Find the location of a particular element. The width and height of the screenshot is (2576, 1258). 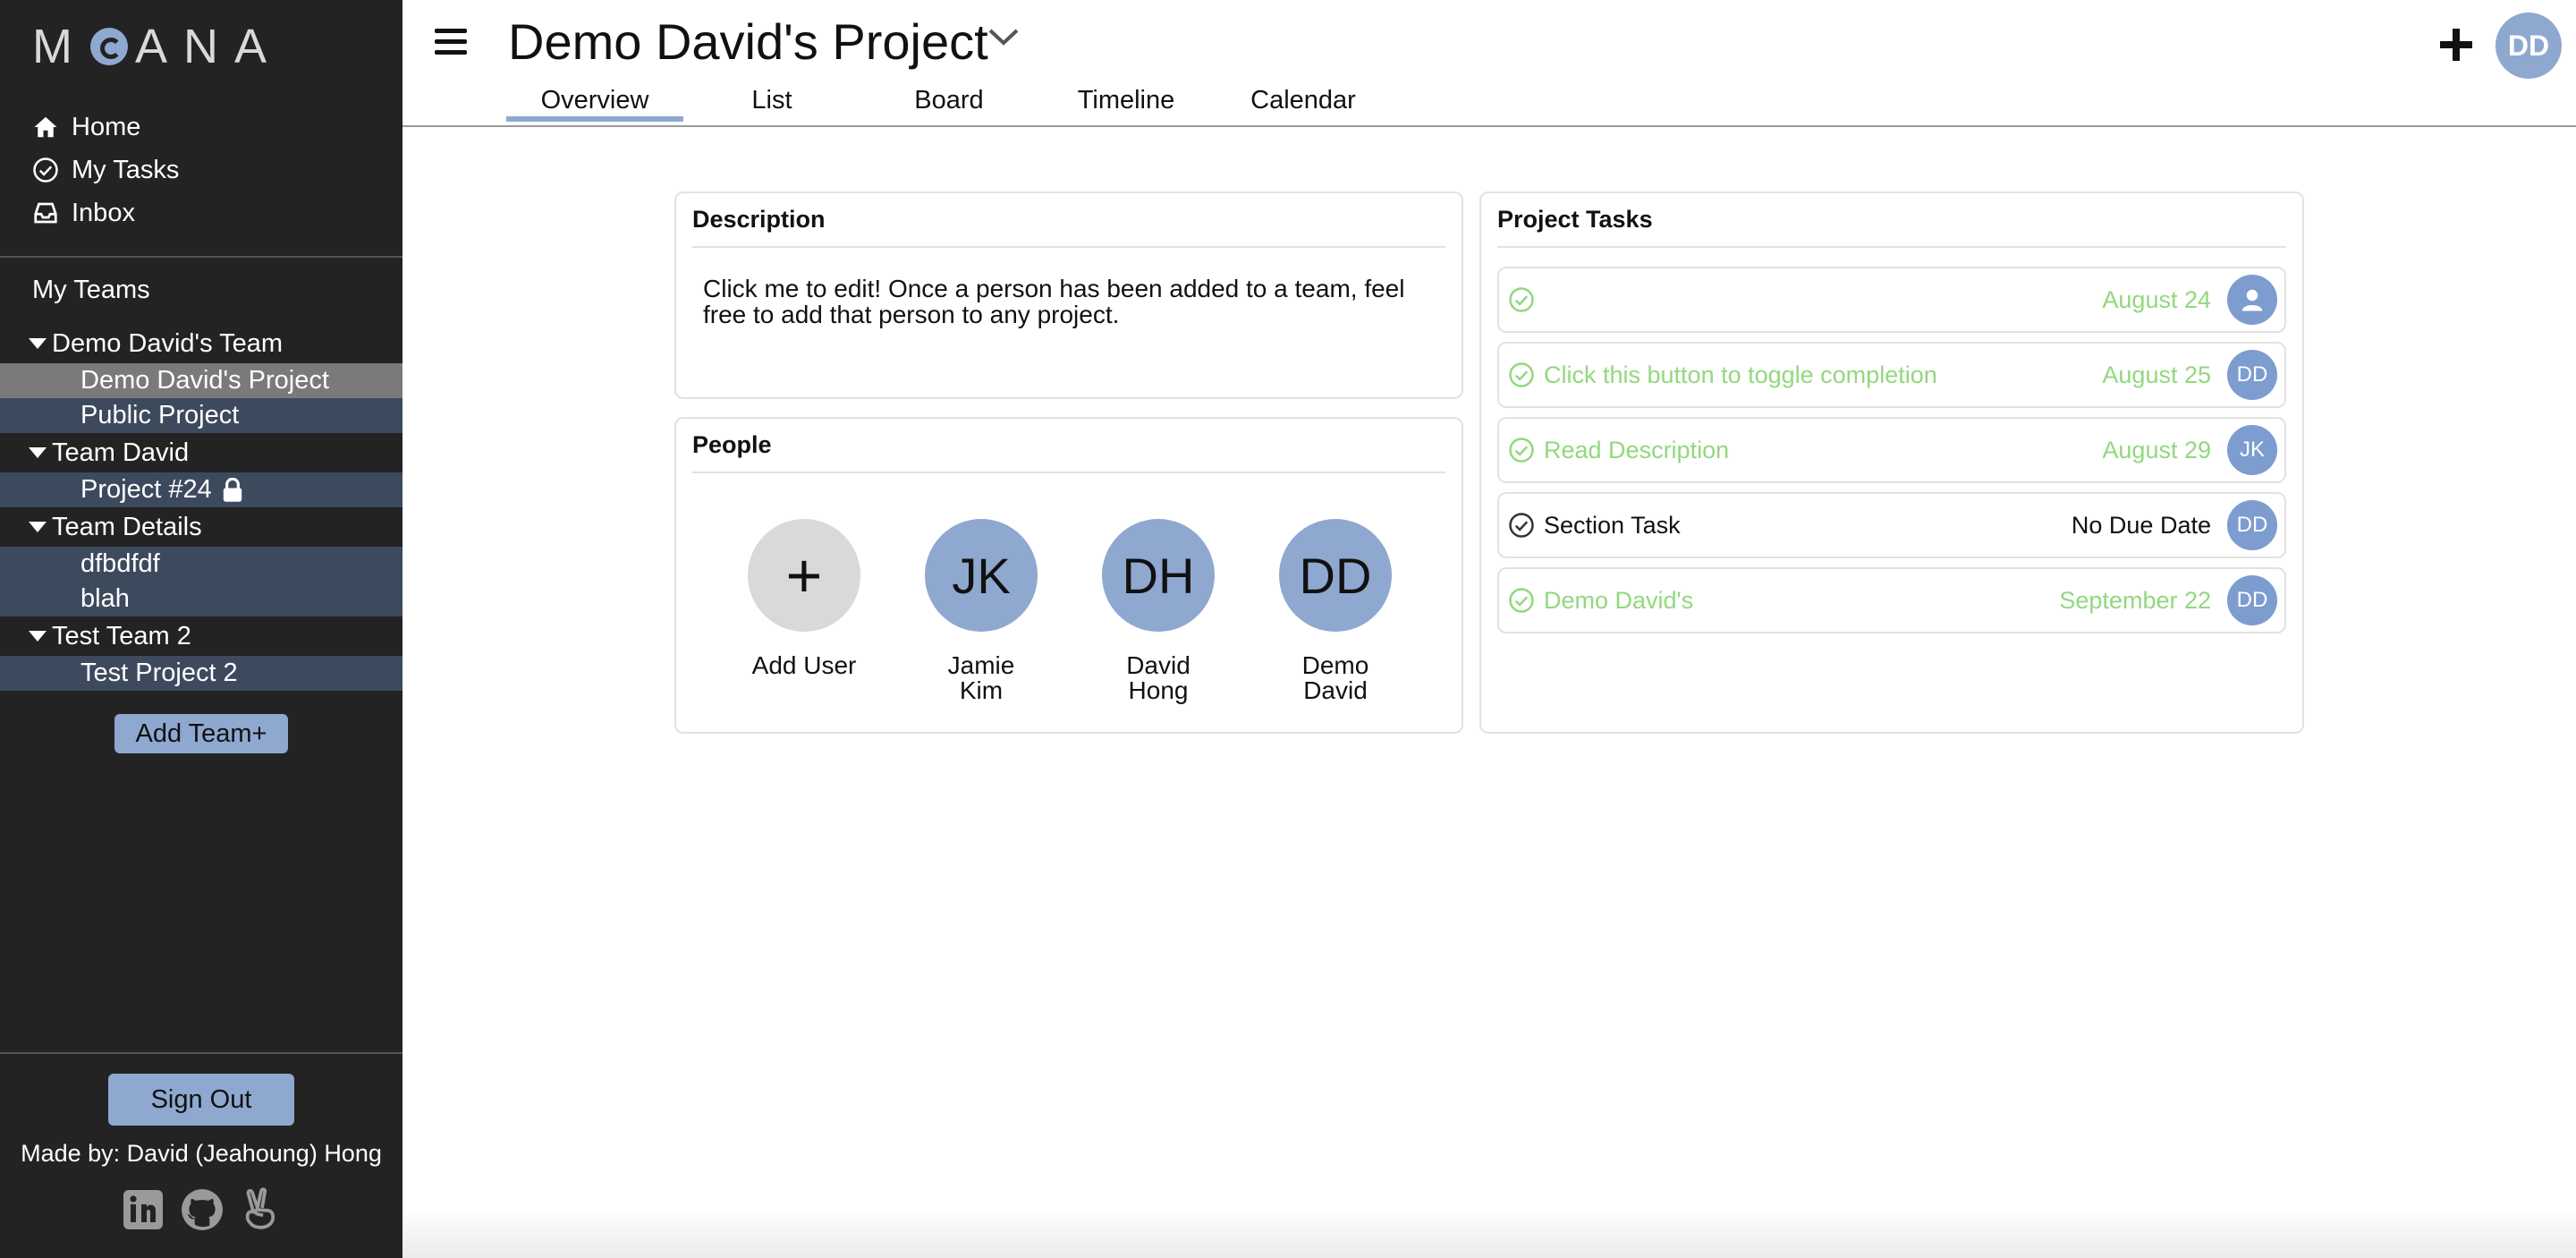

person-demo-david: DD Demo David is located at coordinates (1335, 611).